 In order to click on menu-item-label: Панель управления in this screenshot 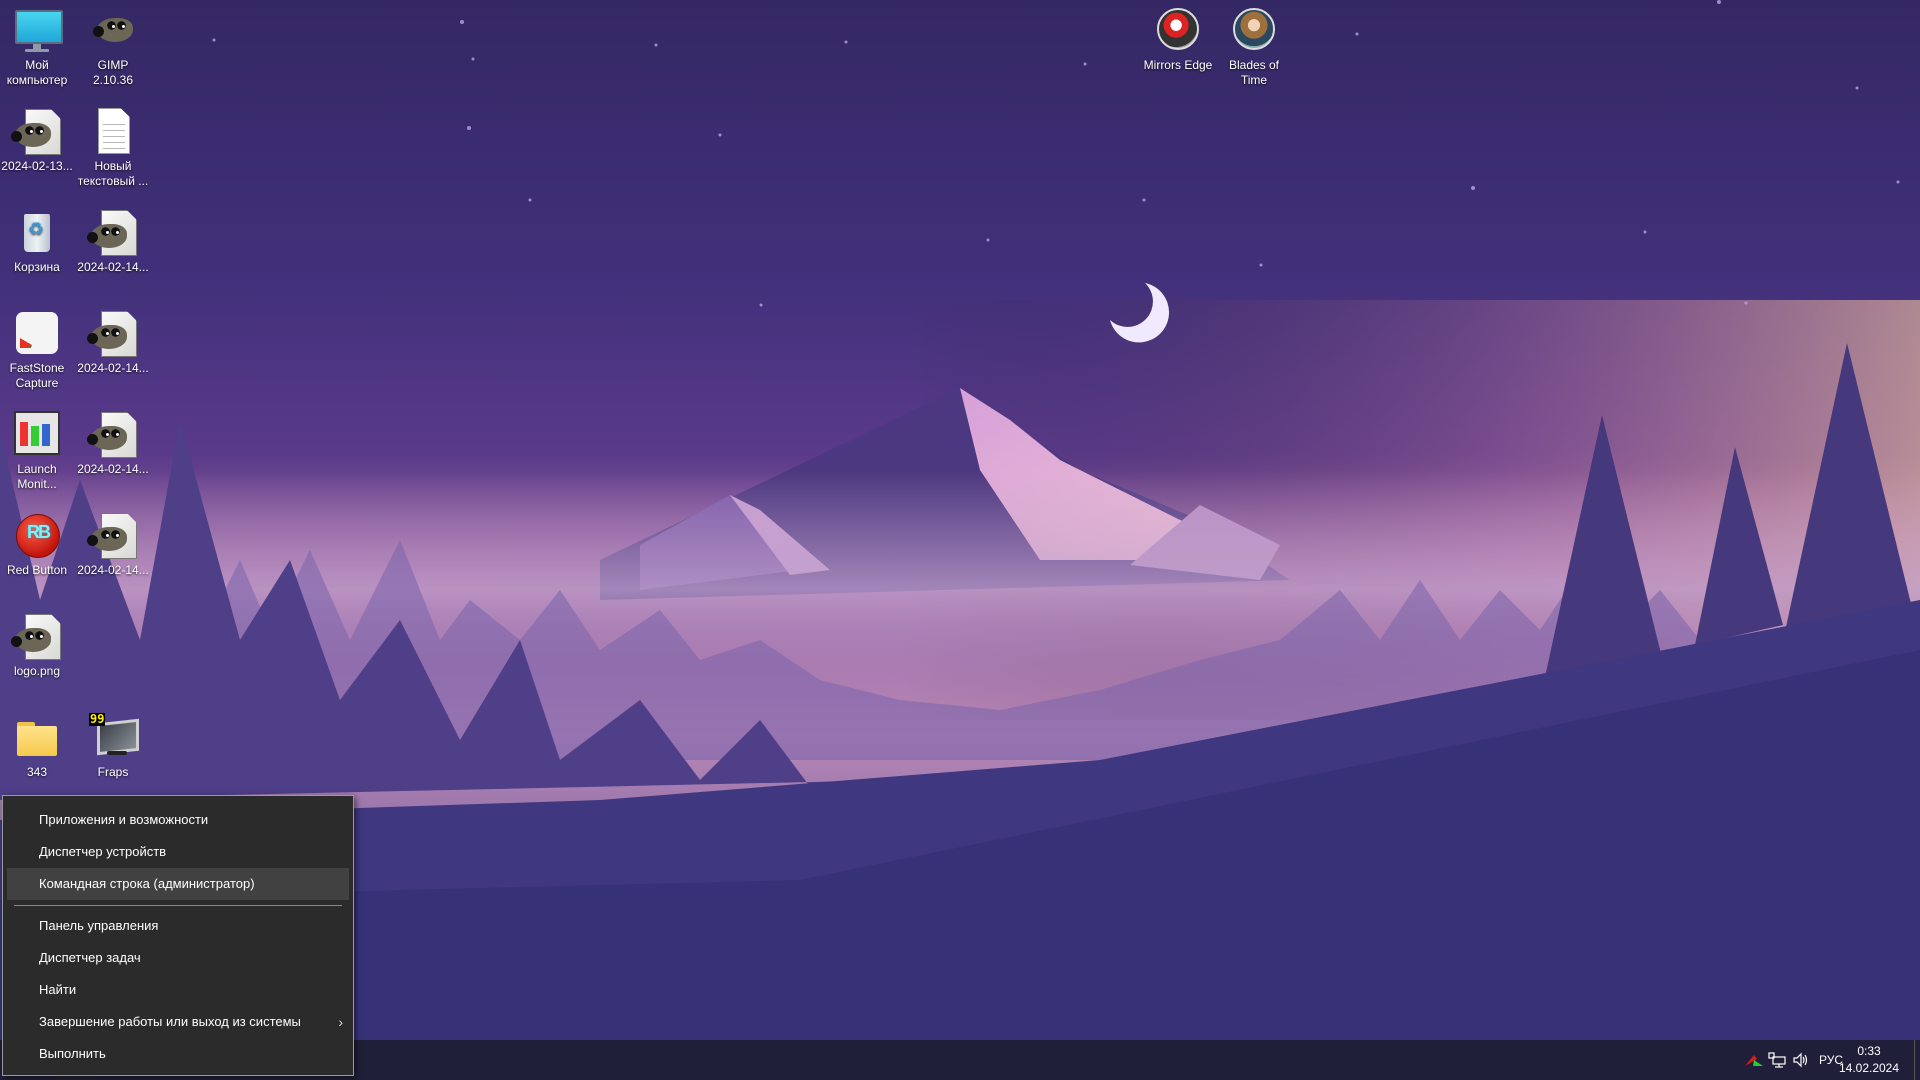, I will do `click(99, 925)`.